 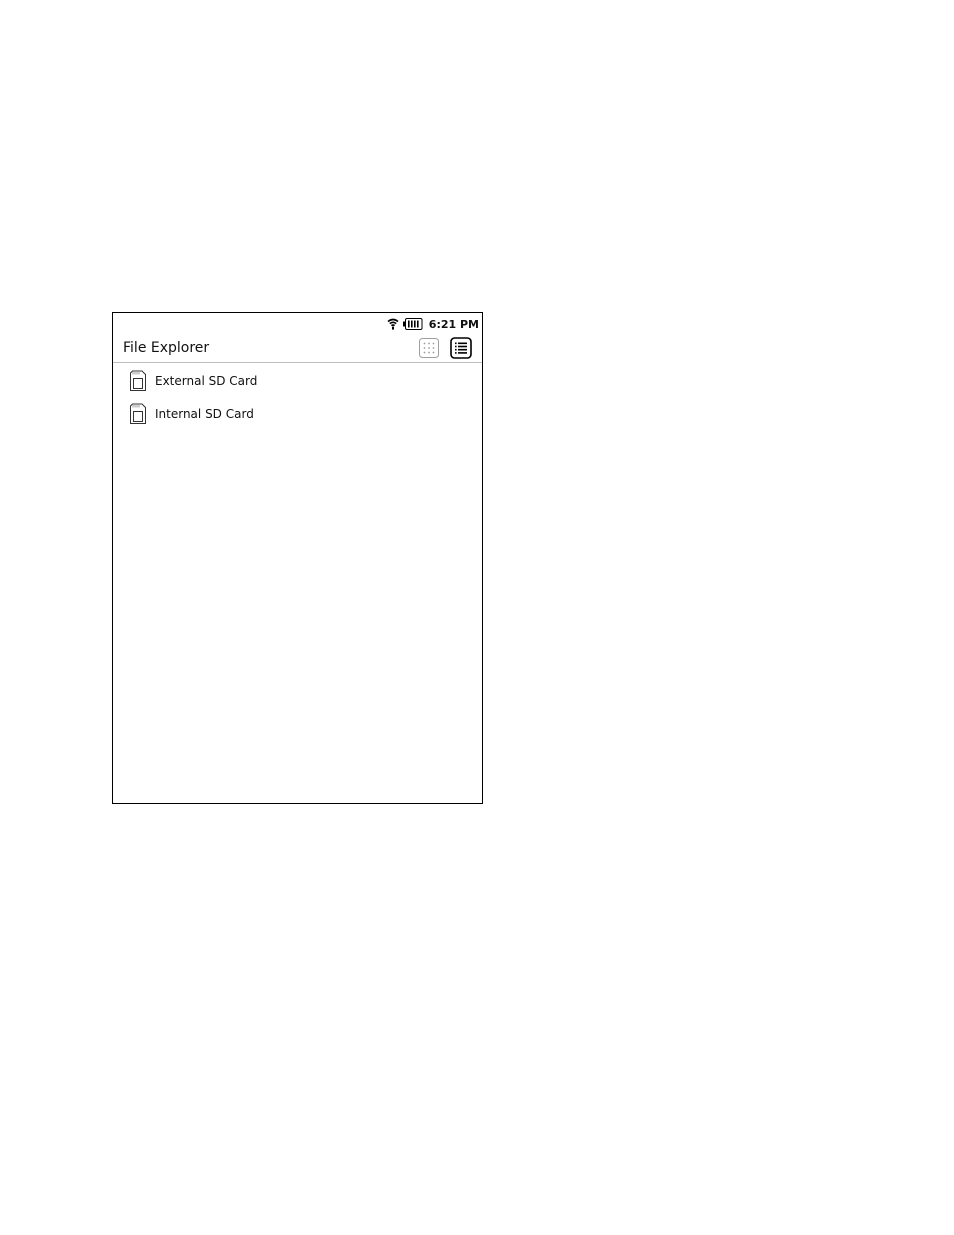 What do you see at coordinates (461, 348) in the screenshot?
I see `list-view-icon` at bounding box center [461, 348].